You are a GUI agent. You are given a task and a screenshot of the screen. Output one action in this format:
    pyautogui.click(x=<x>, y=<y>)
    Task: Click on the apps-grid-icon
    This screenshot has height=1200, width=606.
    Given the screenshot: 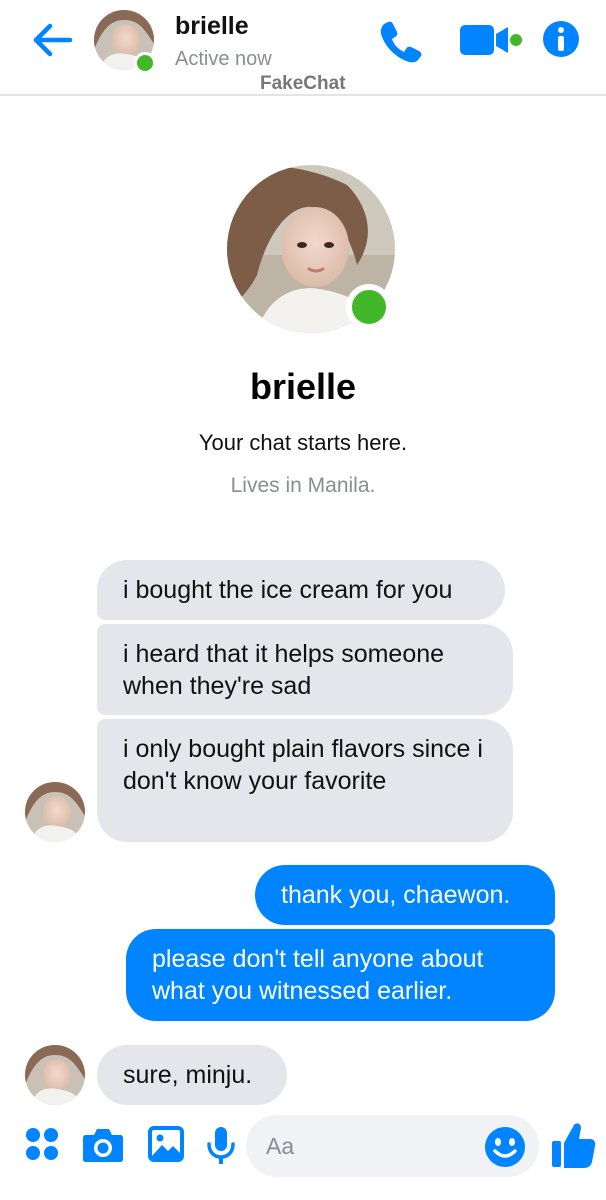 What is the action you would take?
    pyautogui.click(x=42, y=1144)
    